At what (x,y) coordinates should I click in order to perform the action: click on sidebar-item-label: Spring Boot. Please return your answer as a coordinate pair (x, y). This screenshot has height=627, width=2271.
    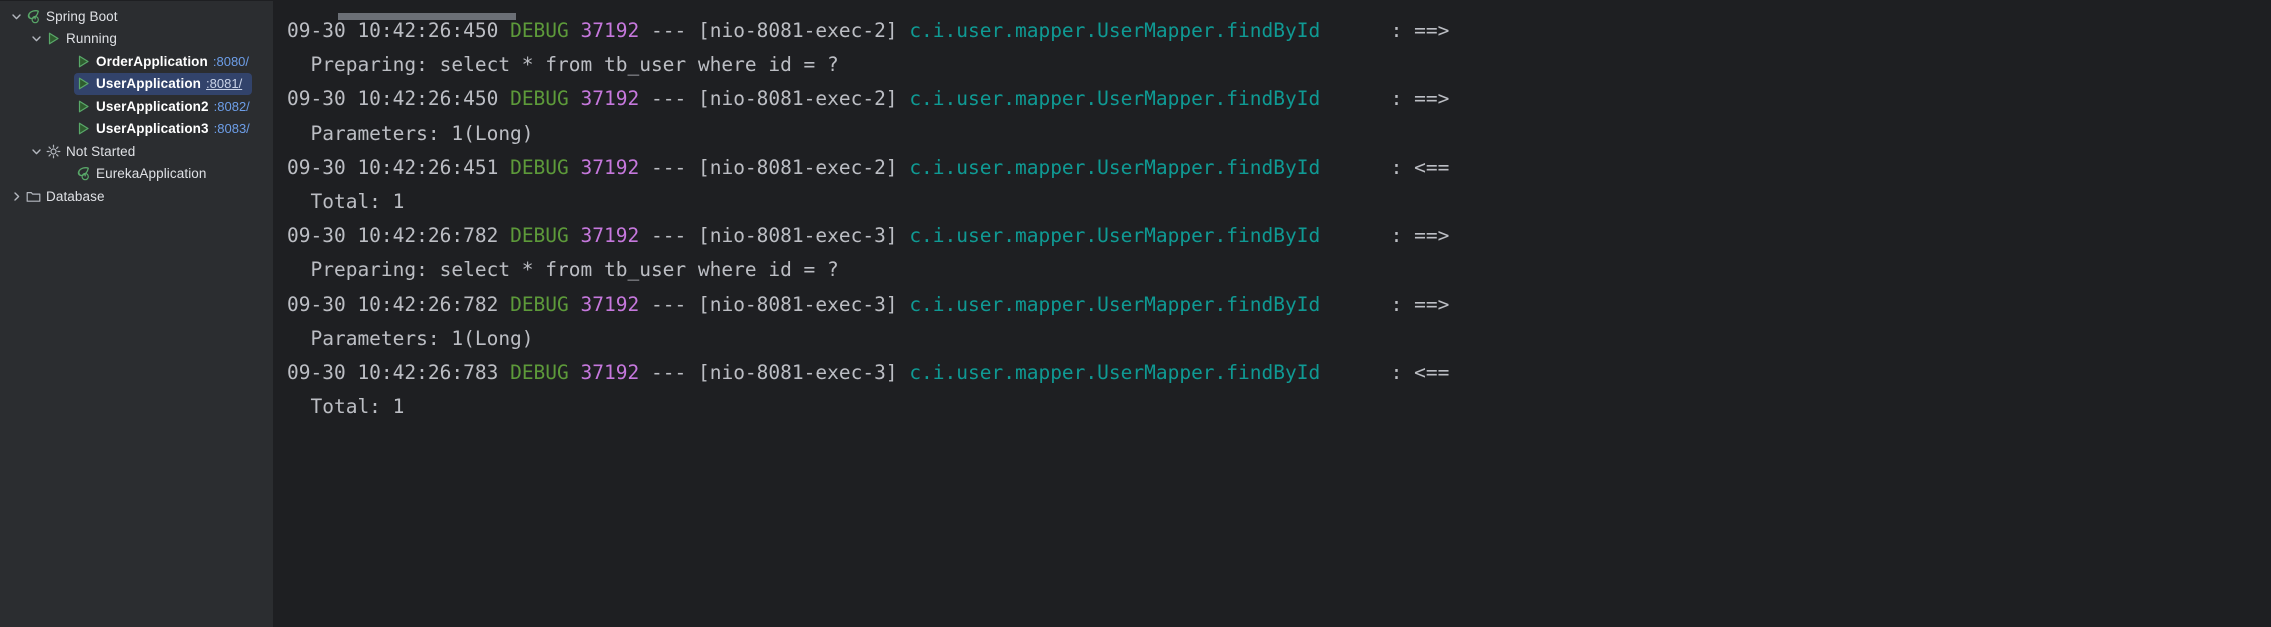
    Looking at the image, I should click on (82, 16).